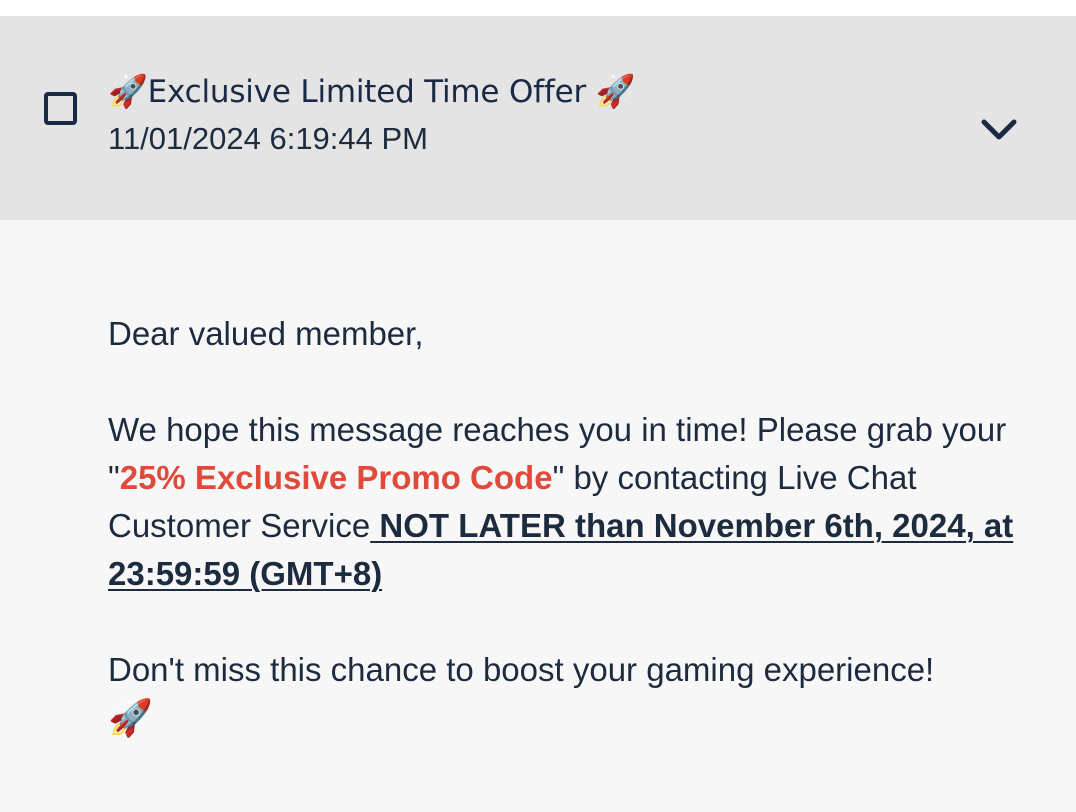 This screenshot has height=812, width=1076. I want to click on message-title-text: Exclusive Limited Time Offer, so click(367, 92).